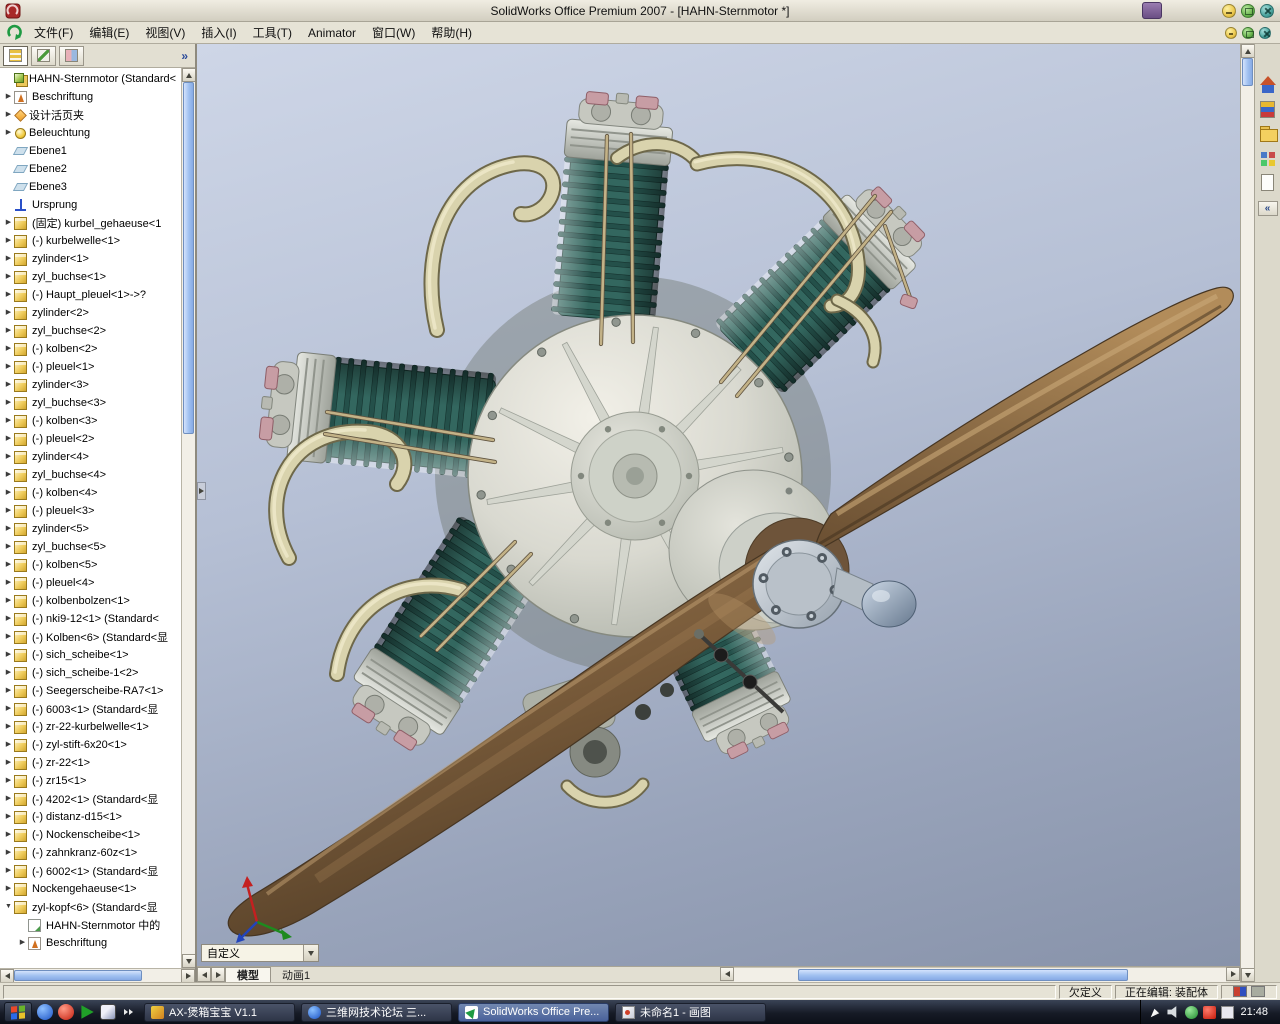 The image size is (1280, 1024). I want to click on view-palette-icon, so click(1268, 158).